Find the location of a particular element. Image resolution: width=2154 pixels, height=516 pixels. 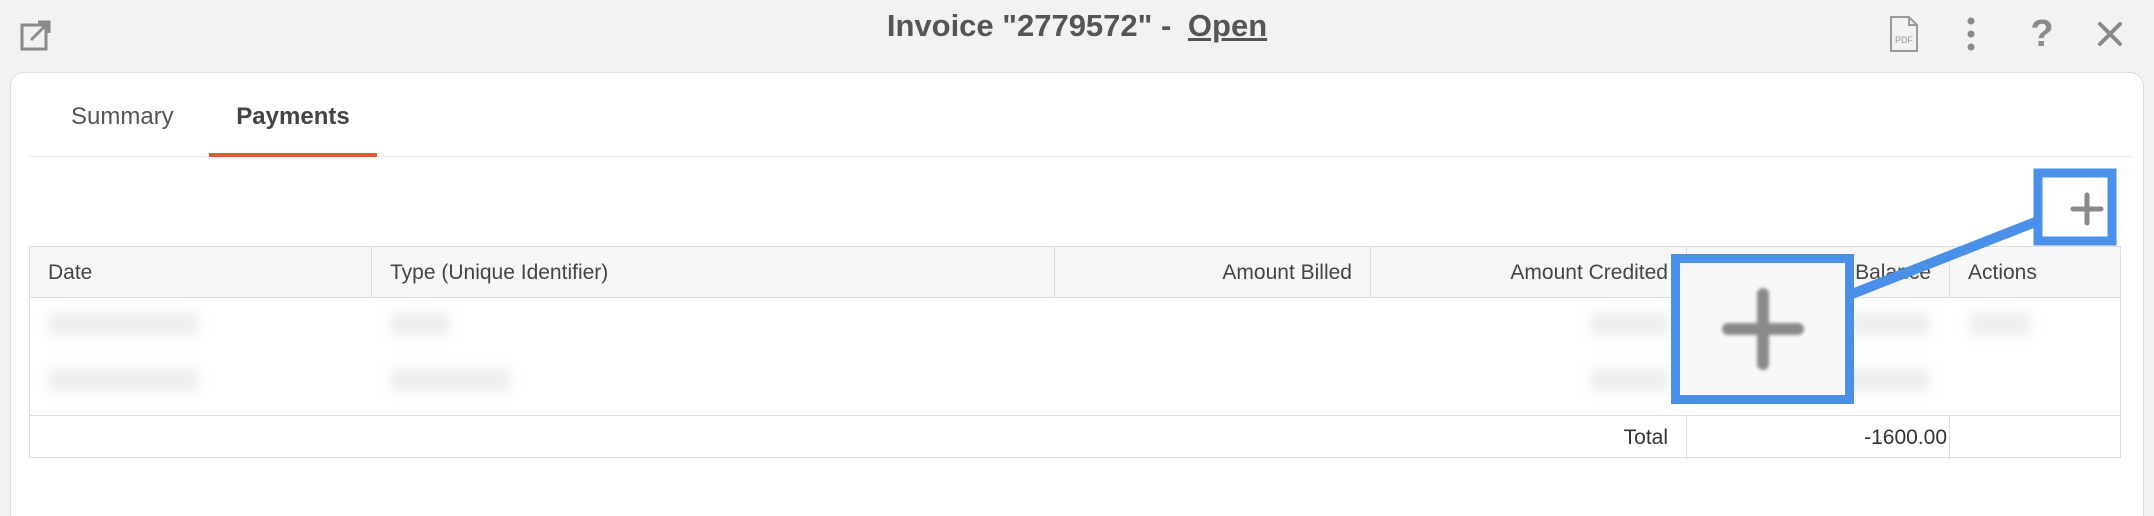

total-value: -1600.00 is located at coordinates (1818, 438).